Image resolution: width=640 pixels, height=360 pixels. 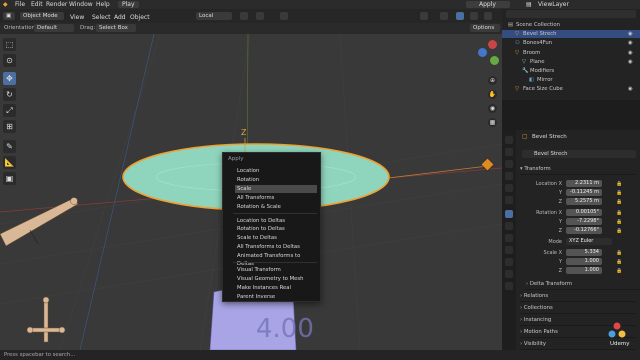 What do you see at coordinates (277, 247) in the screenshot?
I see `menu-item: All Transforms to Deltas` at bounding box center [277, 247].